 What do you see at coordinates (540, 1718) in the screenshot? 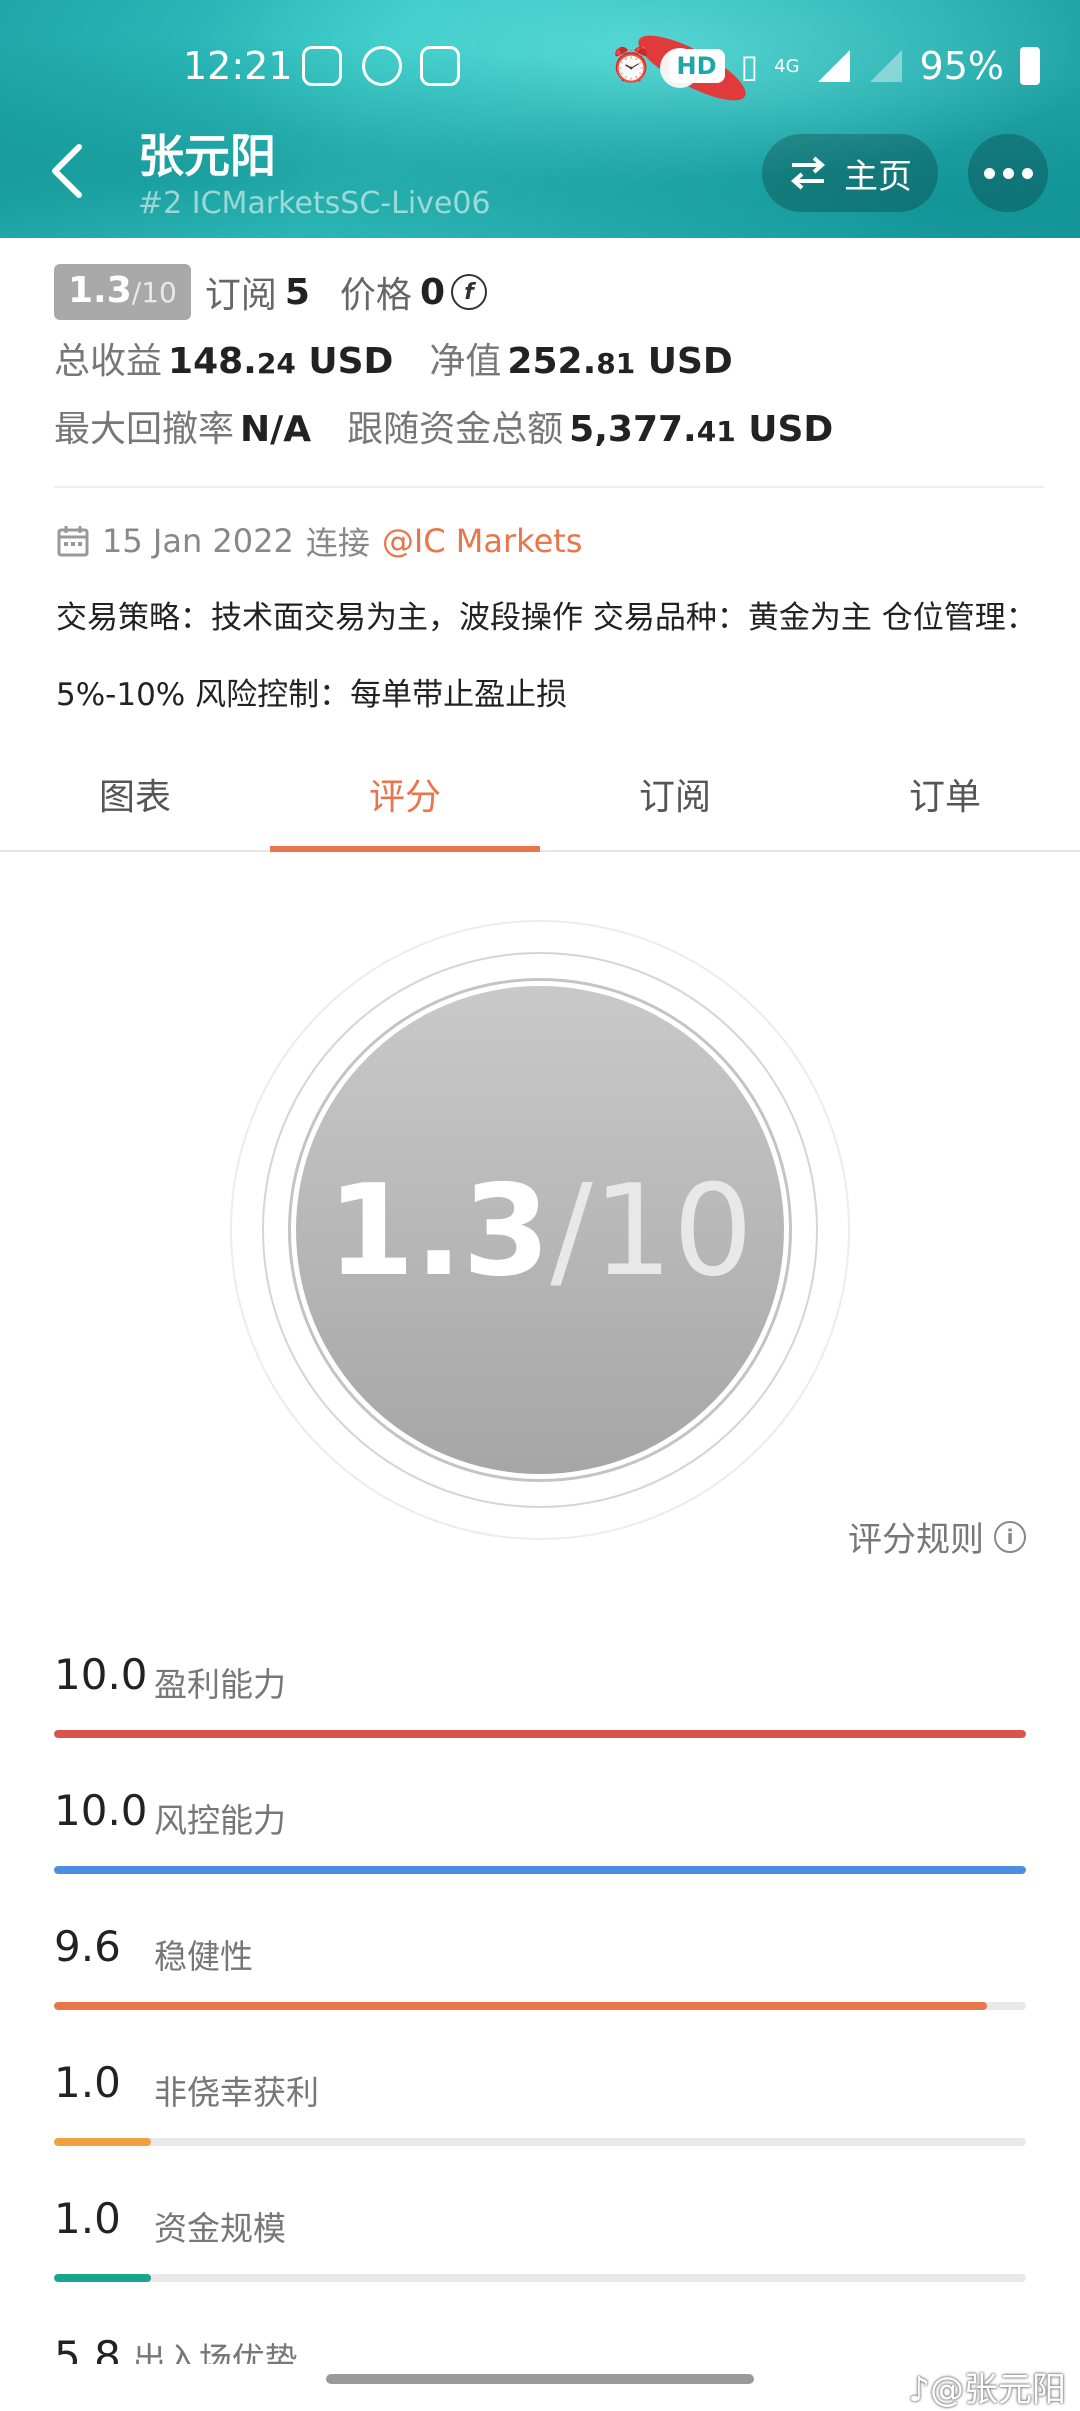
I see `metric-row: 10.0 盈利能力` at bounding box center [540, 1718].